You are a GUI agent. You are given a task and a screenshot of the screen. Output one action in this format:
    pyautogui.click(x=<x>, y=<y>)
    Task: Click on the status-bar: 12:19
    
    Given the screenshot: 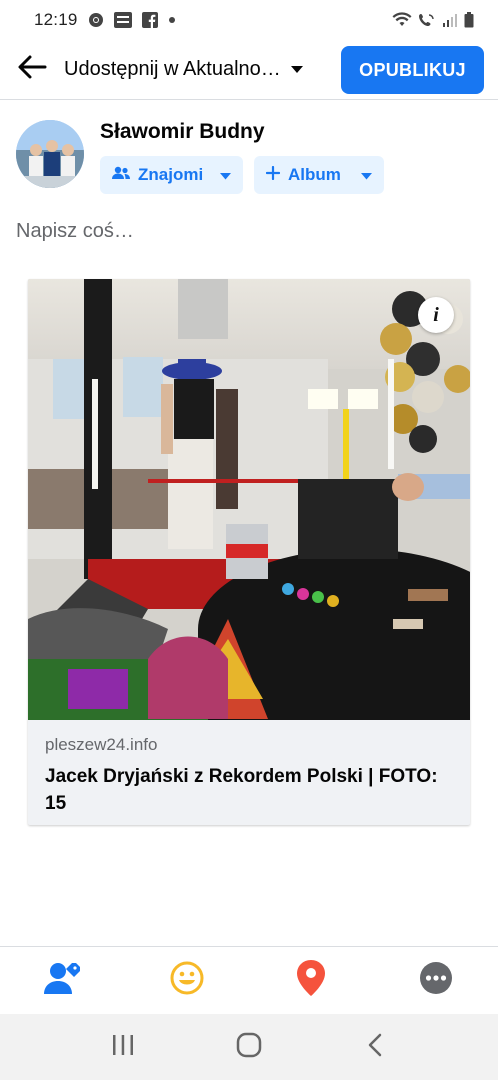 What is the action you would take?
    pyautogui.click(x=249, y=20)
    